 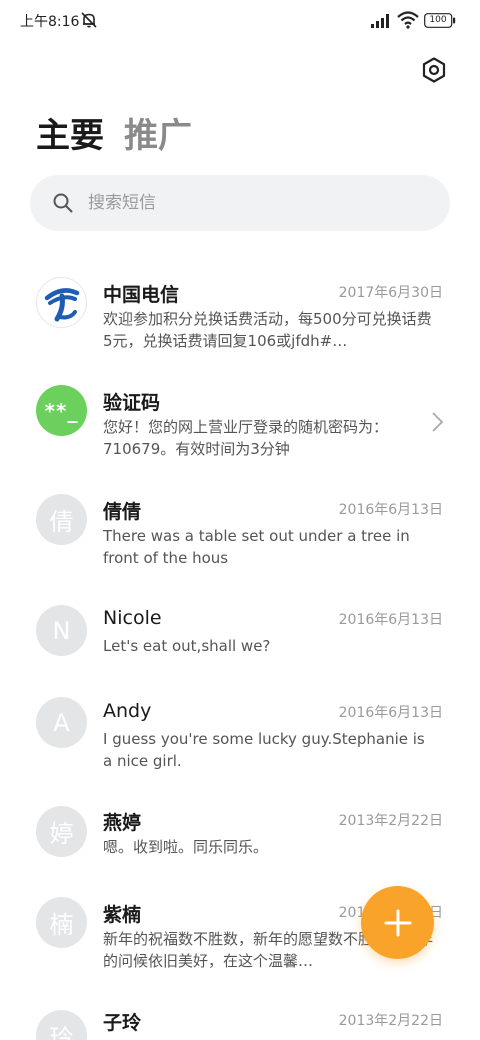 I want to click on tab-promotions: 推广, so click(x=158, y=136).